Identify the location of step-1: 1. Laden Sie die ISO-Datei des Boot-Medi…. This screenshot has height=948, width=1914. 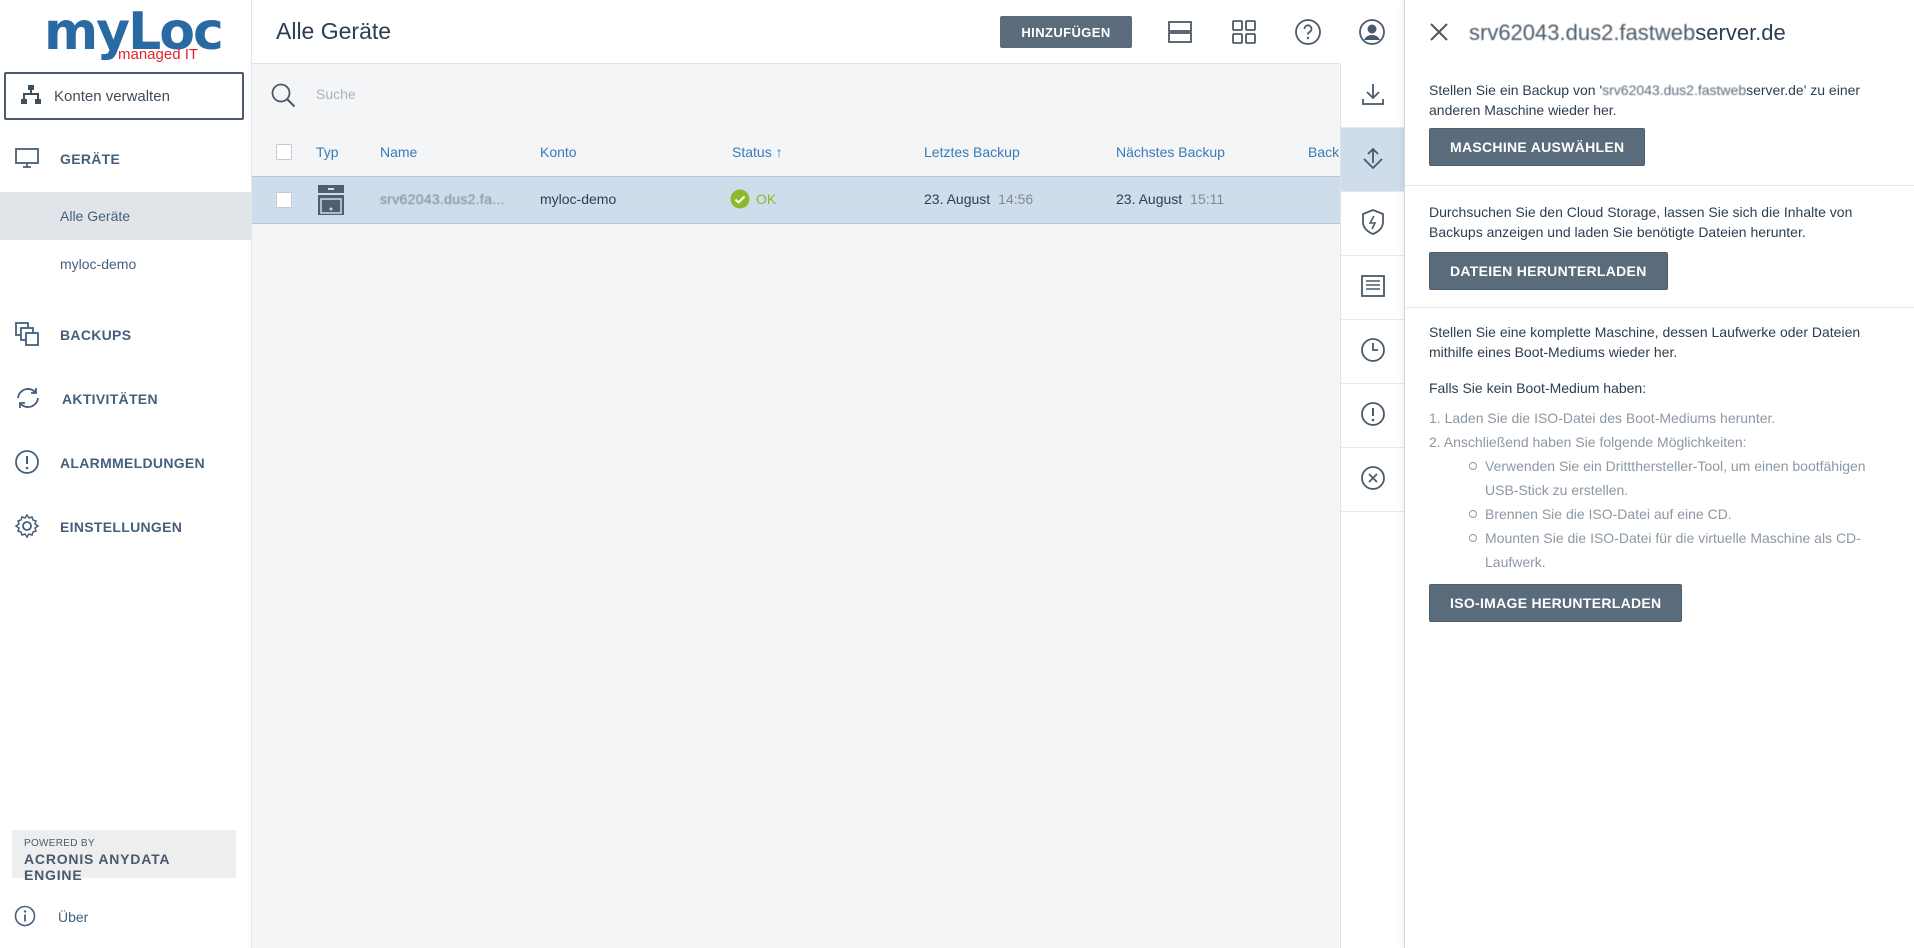
(1602, 418).